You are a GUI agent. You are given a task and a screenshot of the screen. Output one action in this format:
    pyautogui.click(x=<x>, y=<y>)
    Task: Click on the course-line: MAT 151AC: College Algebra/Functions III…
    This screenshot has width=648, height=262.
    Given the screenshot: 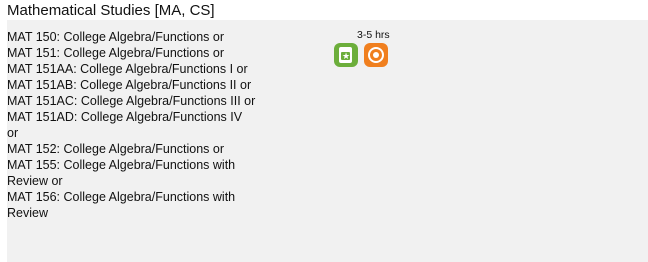 What is the action you would take?
    pyautogui.click(x=131, y=101)
    